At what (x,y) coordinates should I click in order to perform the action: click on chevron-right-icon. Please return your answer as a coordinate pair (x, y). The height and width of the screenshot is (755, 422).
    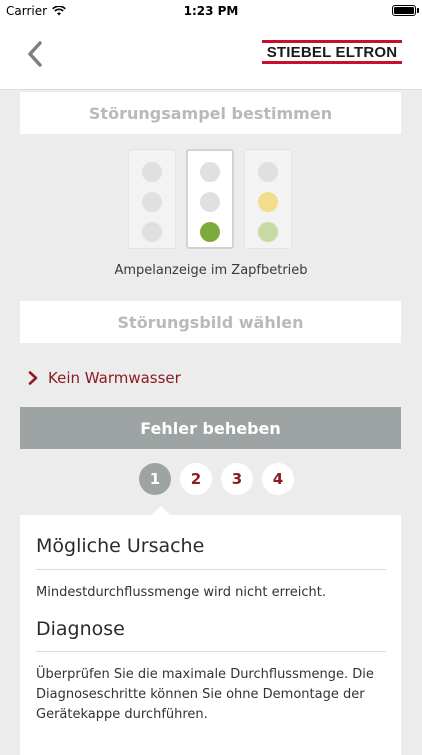
    Looking at the image, I should click on (33, 378).